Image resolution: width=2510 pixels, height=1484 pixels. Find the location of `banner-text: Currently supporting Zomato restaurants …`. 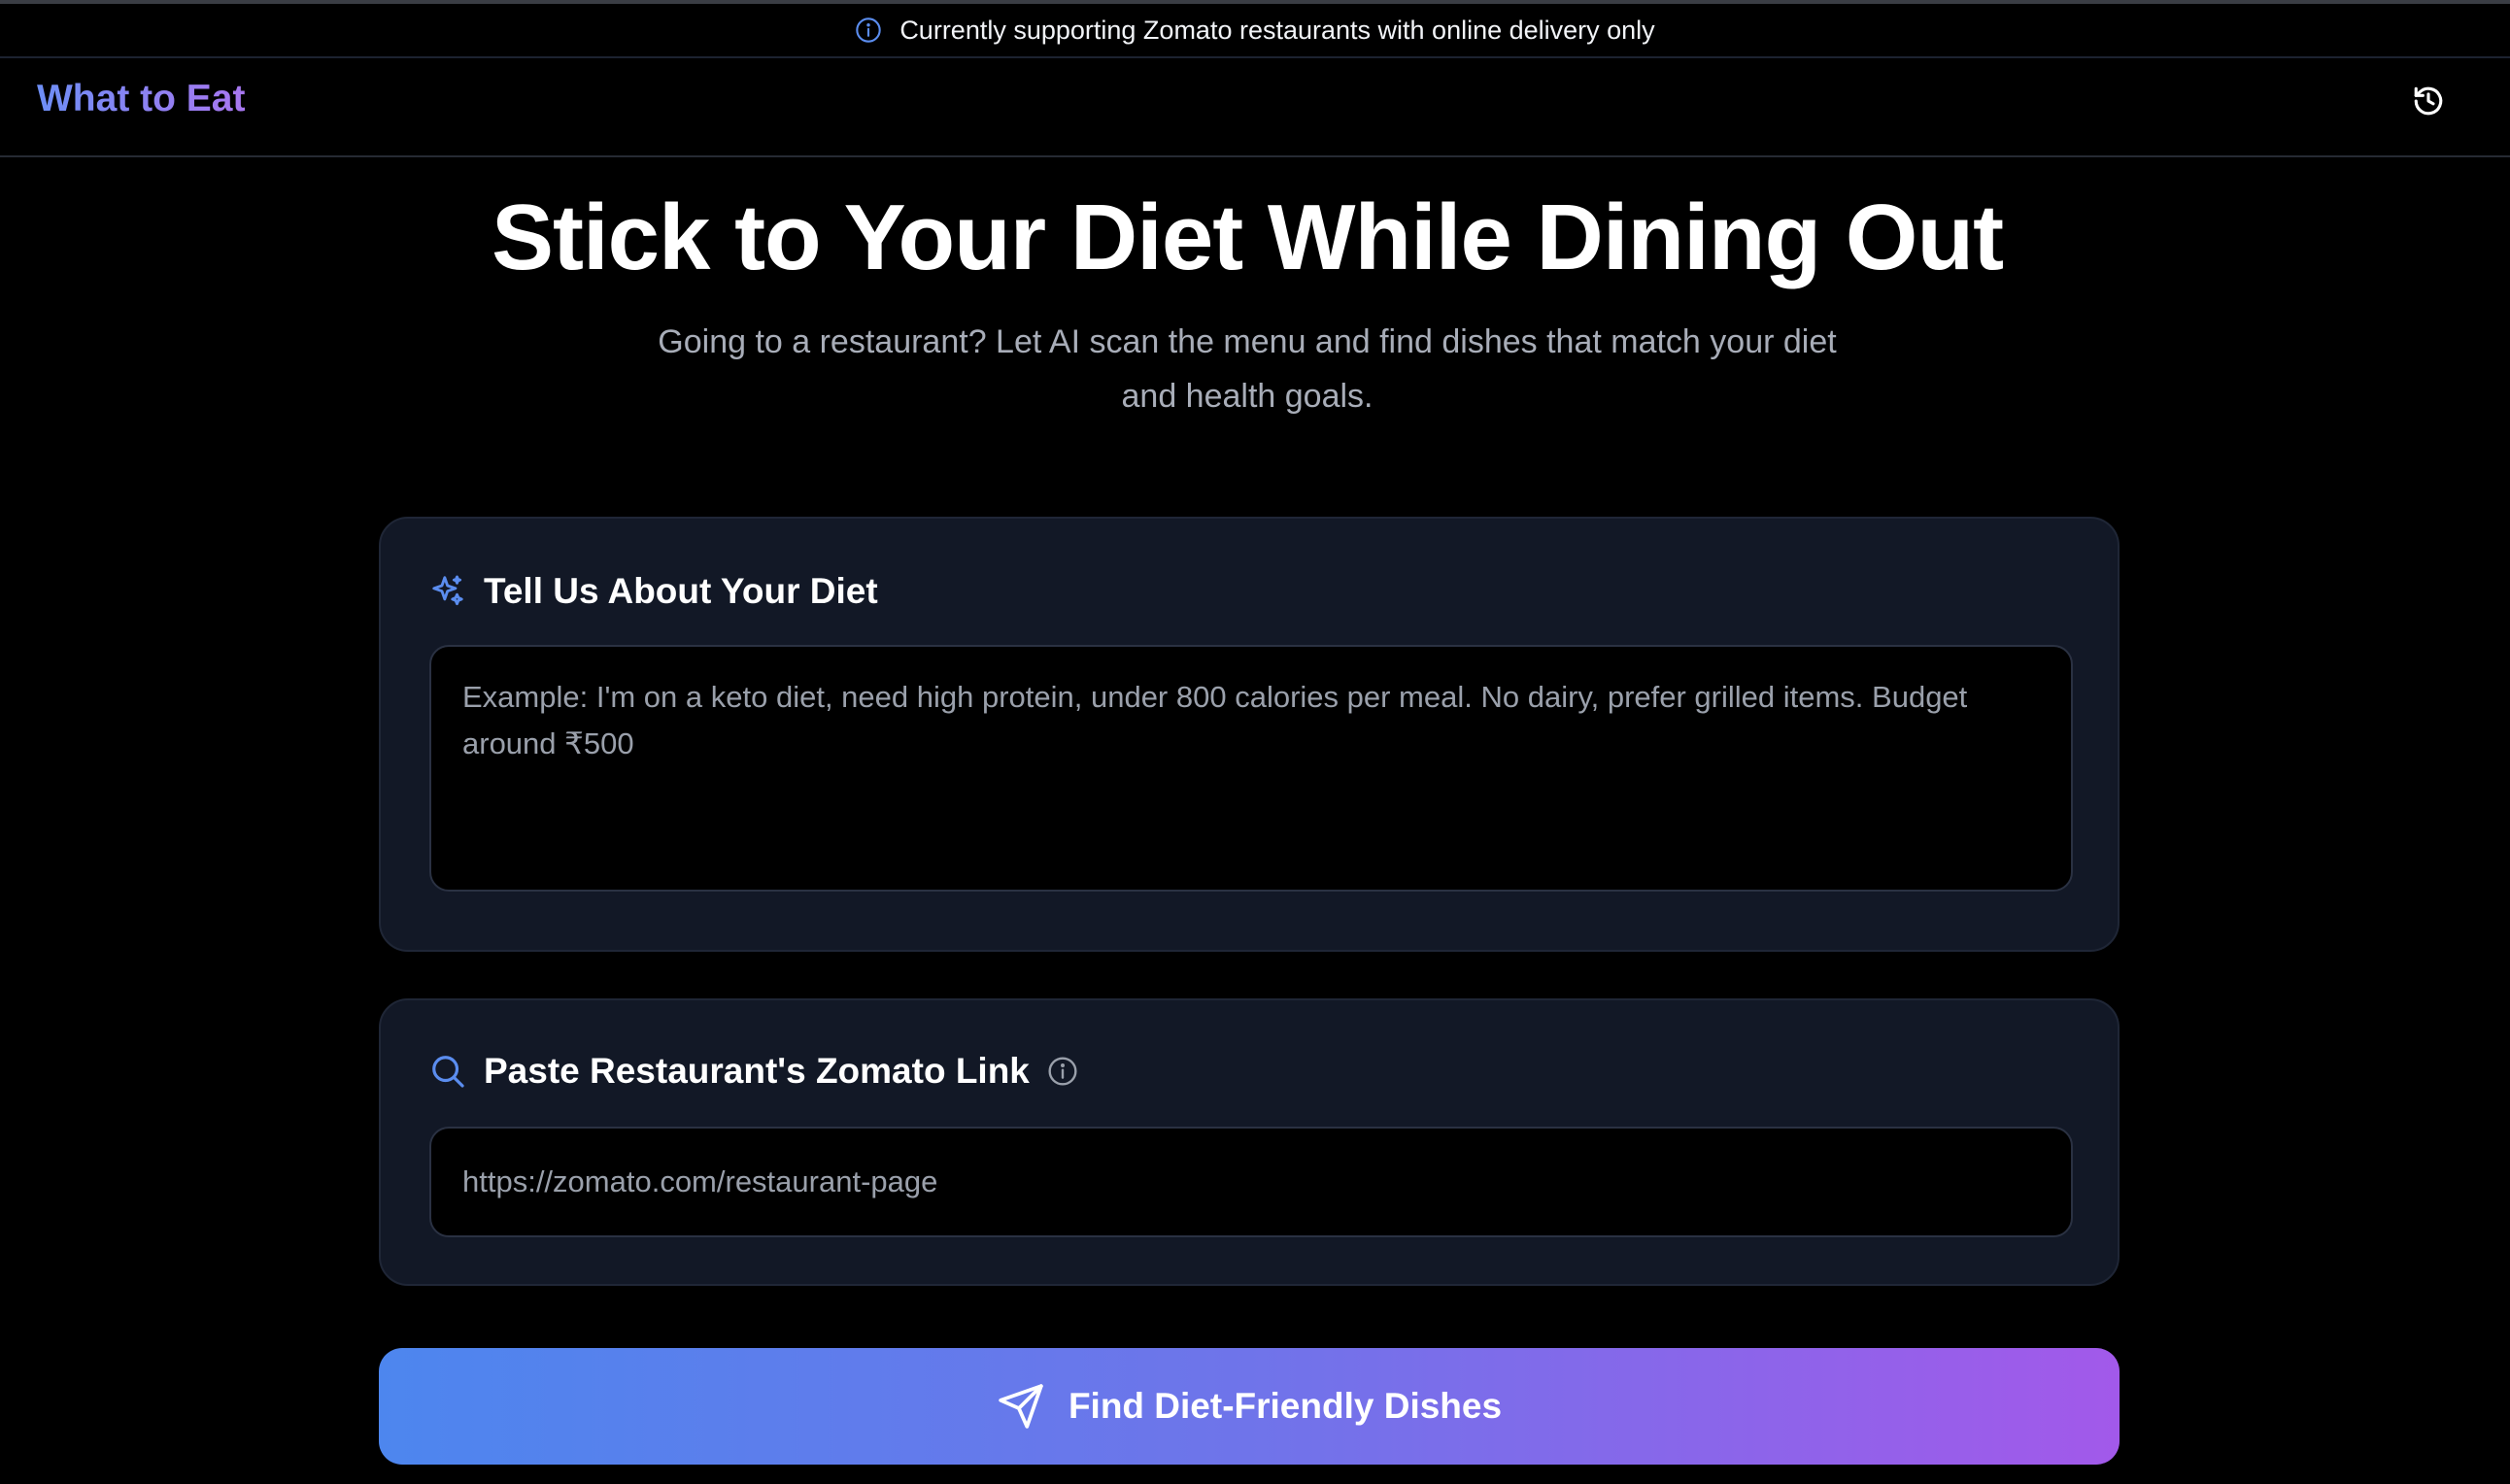

banner-text: Currently supporting Zomato restaurants … is located at coordinates (1277, 30).